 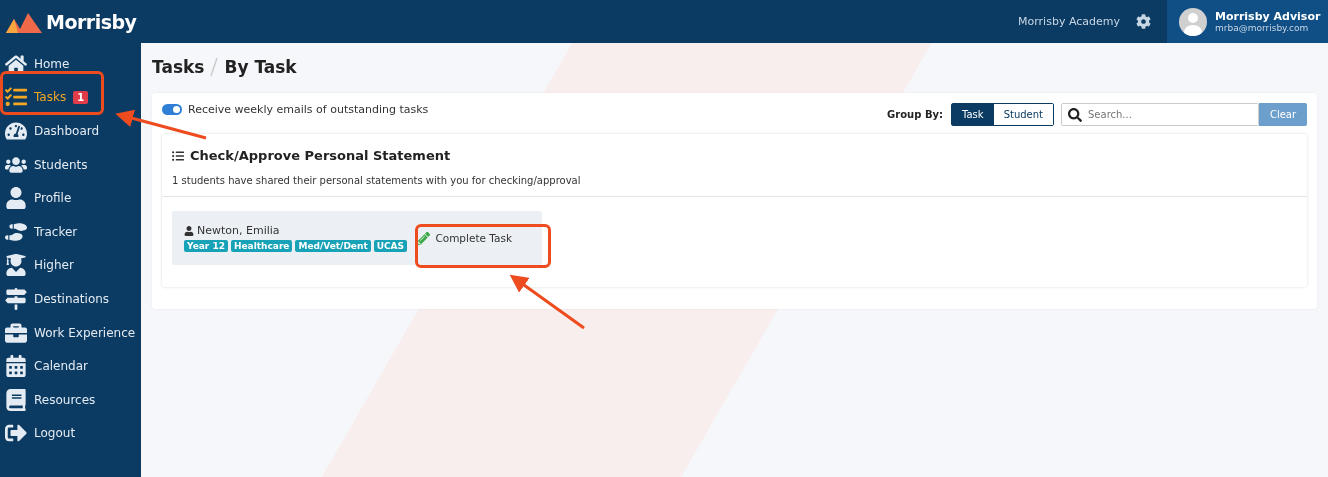 What do you see at coordinates (178, 155) in the screenshot?
I see `list-icon` at bounding box center [178, 155].